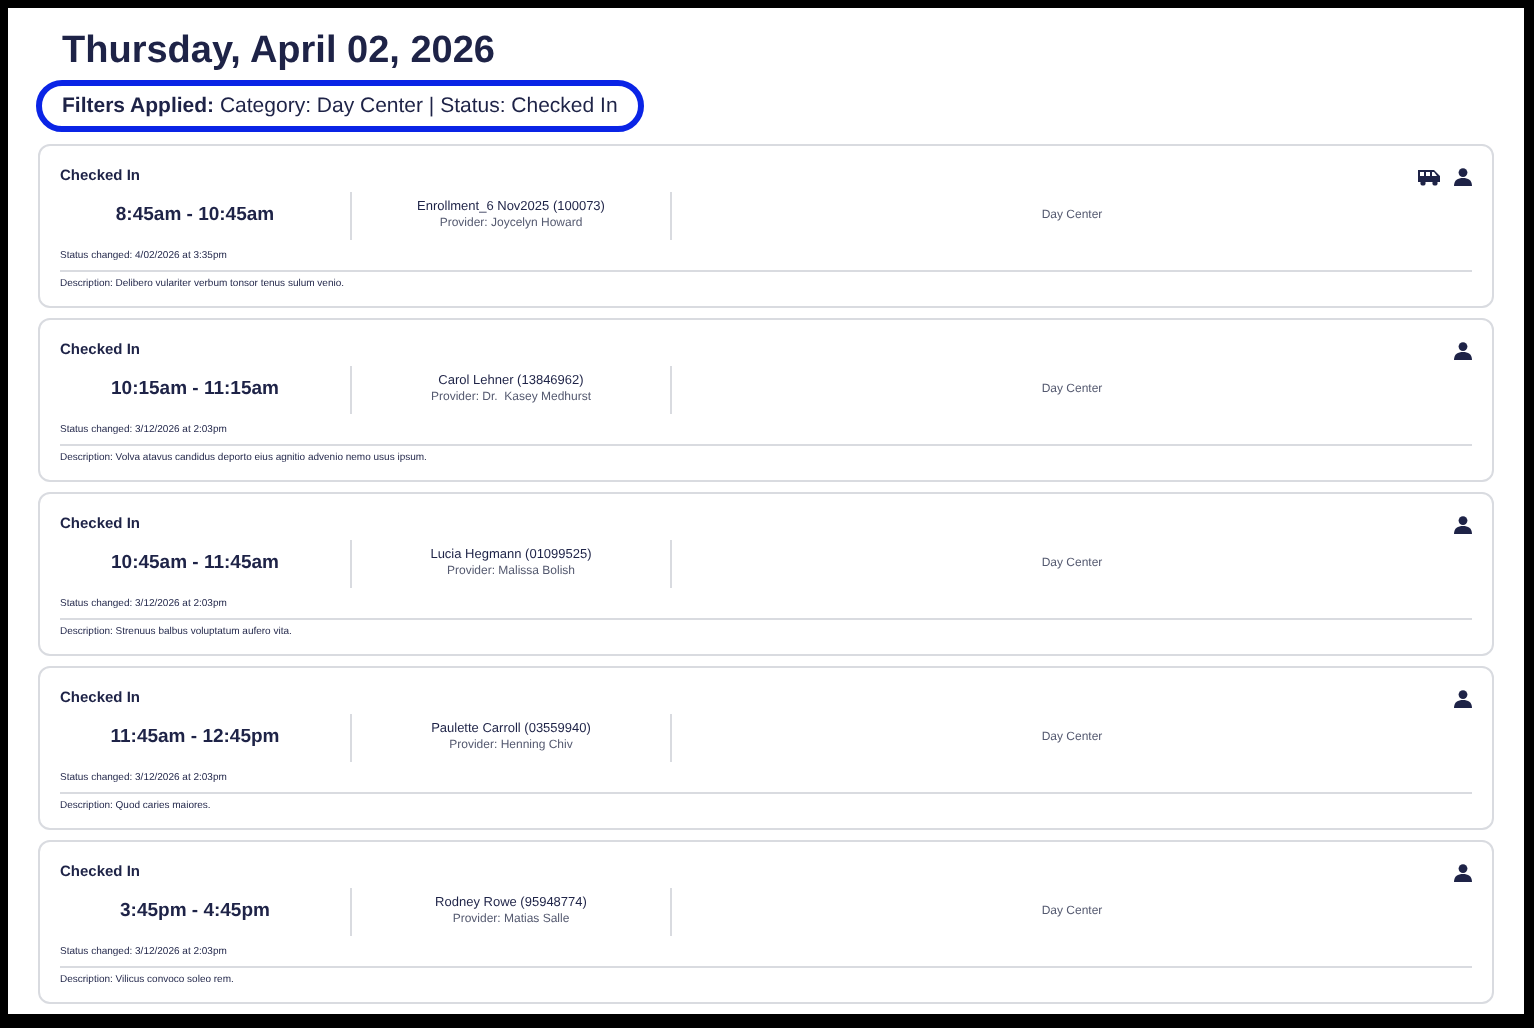  Describe the element at coordinates (195, 215) in the screenshot. I see `time-range: 8:45am - 10:45am` at that location.